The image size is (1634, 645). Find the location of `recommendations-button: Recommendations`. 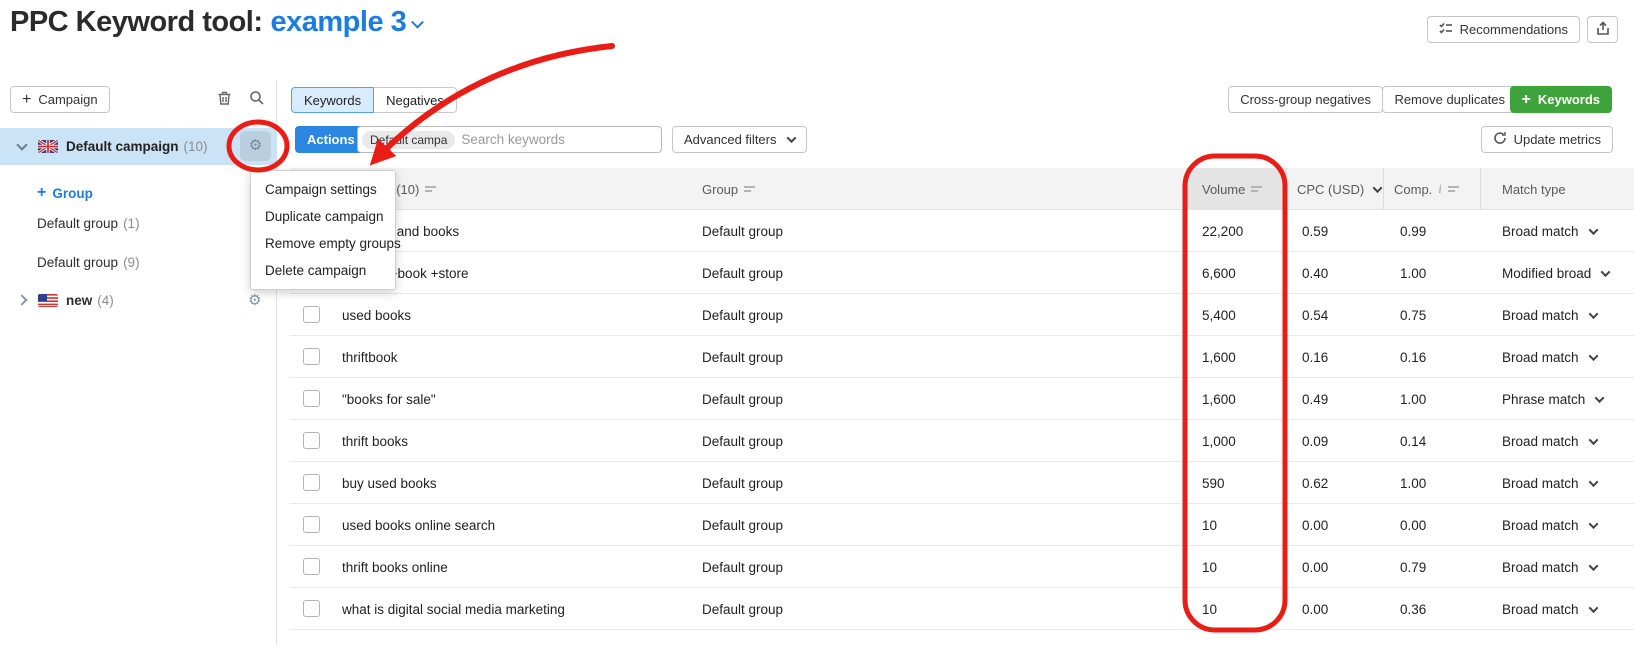

recommendations-button: Recommendations is located at coordinates (1503, 29).